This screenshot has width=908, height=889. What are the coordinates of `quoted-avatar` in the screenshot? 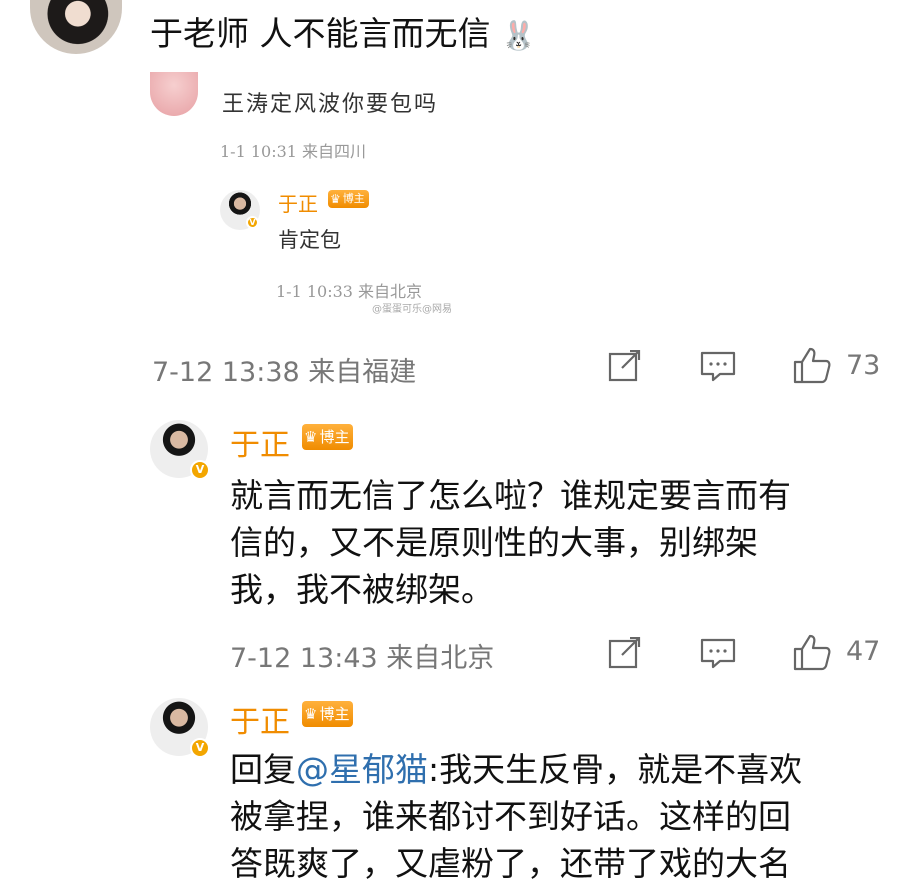 It's located at (174, 94).